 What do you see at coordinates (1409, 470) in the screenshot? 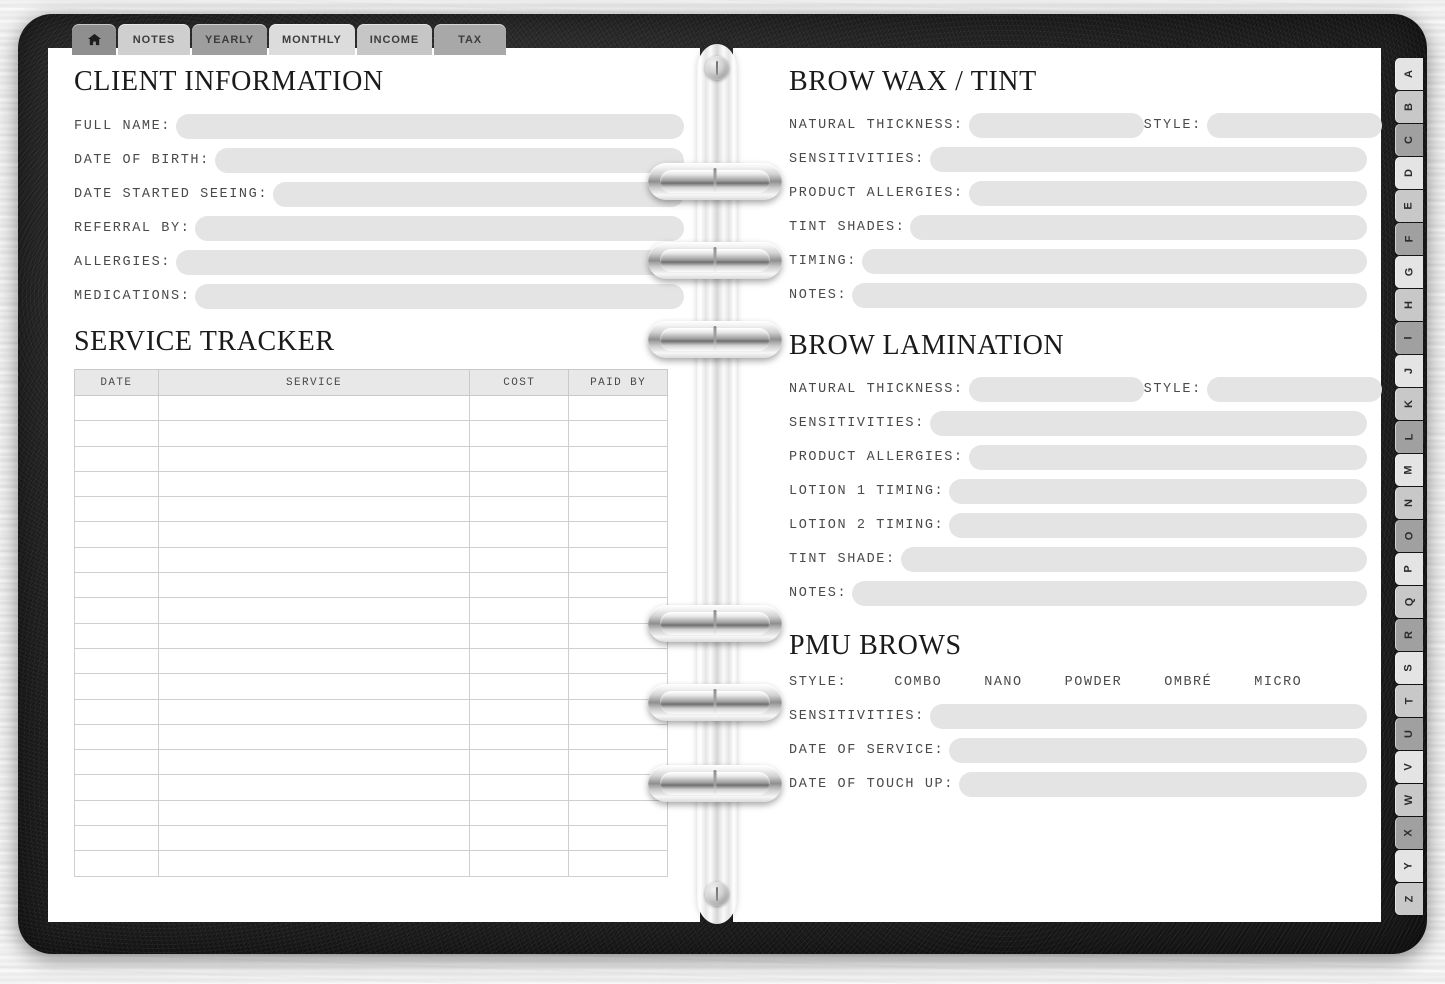
I see `alphabet-tab-m: M` at bounding box center [1409, 470].